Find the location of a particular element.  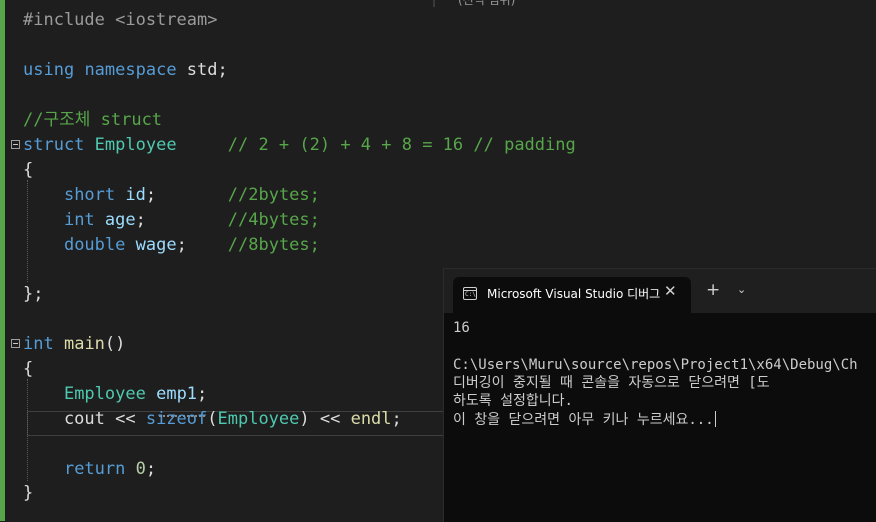

top-toolbar-strip: (전역 범위) is located at coordinates (438, 4).